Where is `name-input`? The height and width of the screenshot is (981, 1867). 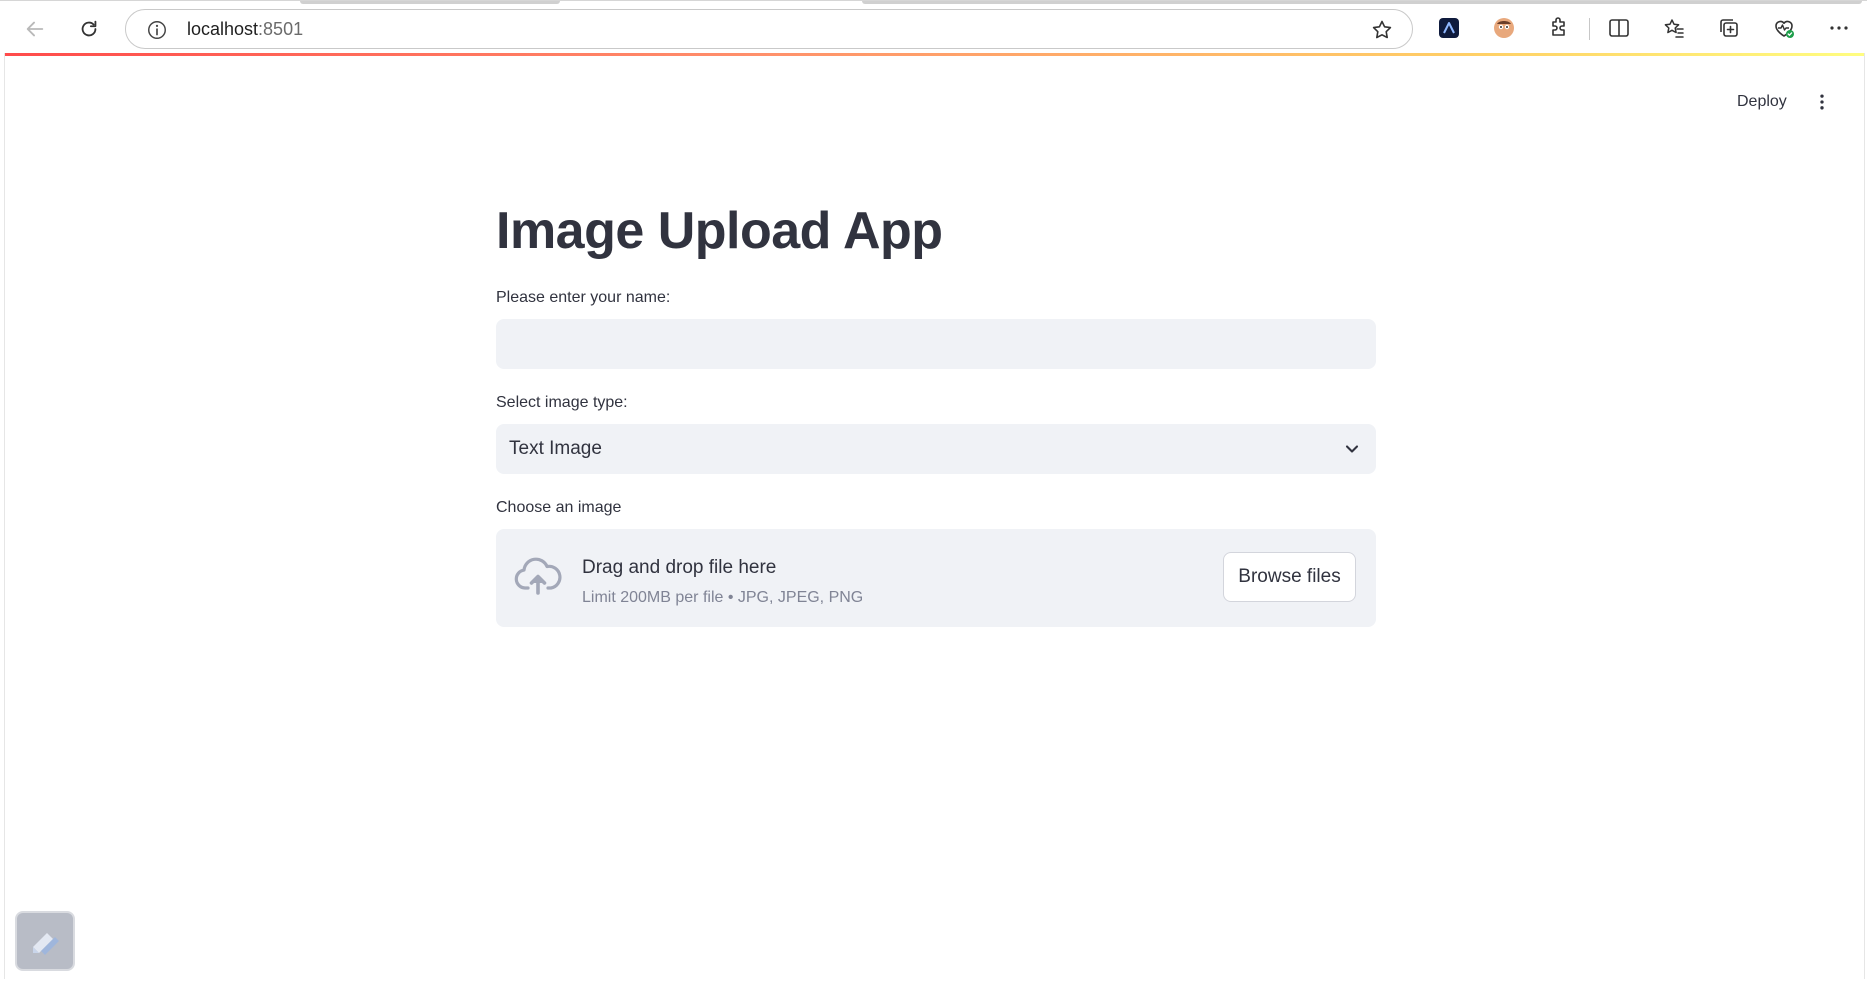
name-input is located at coordinates (936, 344).